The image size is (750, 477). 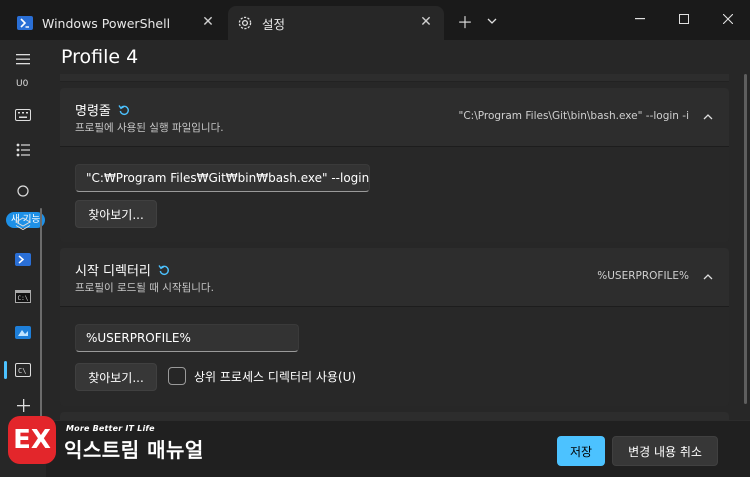 What do you see at coordinates (122, 269) in the screenshot?
I see `starting-directory-title: 시작 디렉터리` at bounding box center [122, 269].